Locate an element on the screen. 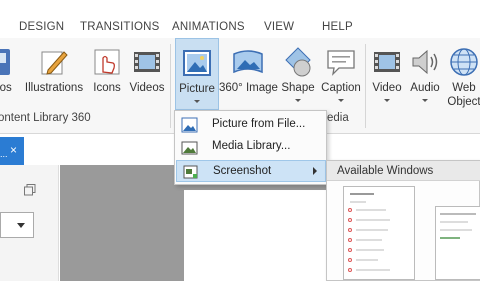  illustrations-icon is located at coordinates (54, 63).